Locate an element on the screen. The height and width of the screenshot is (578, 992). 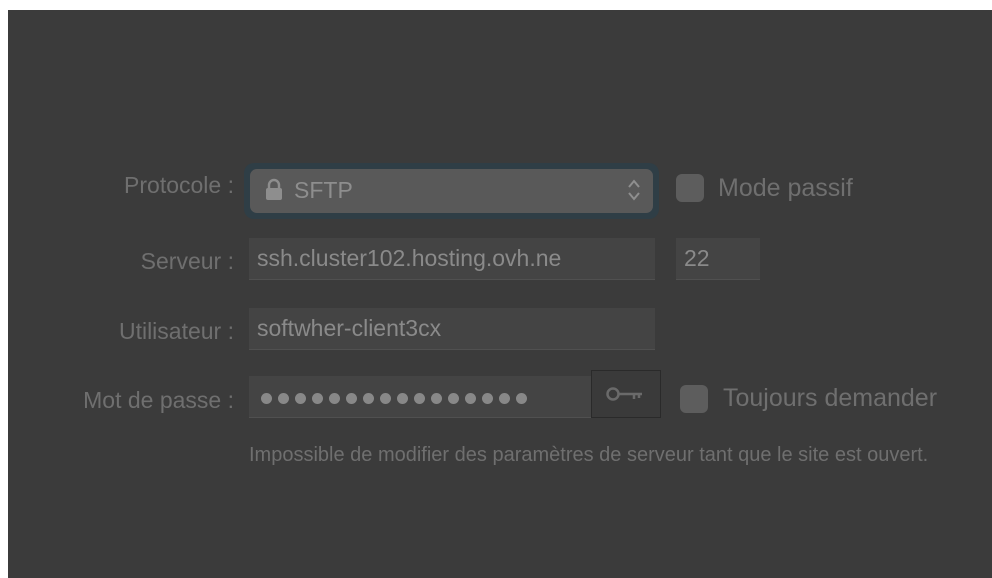
passive-mode-checkbox is located at coordinates (690, 188).